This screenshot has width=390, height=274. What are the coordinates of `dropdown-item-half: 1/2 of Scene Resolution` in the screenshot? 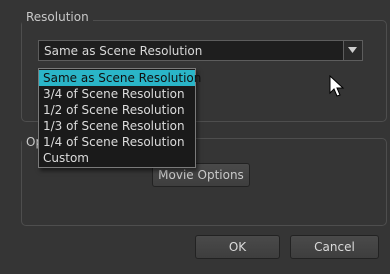 It's located at (117, 110).